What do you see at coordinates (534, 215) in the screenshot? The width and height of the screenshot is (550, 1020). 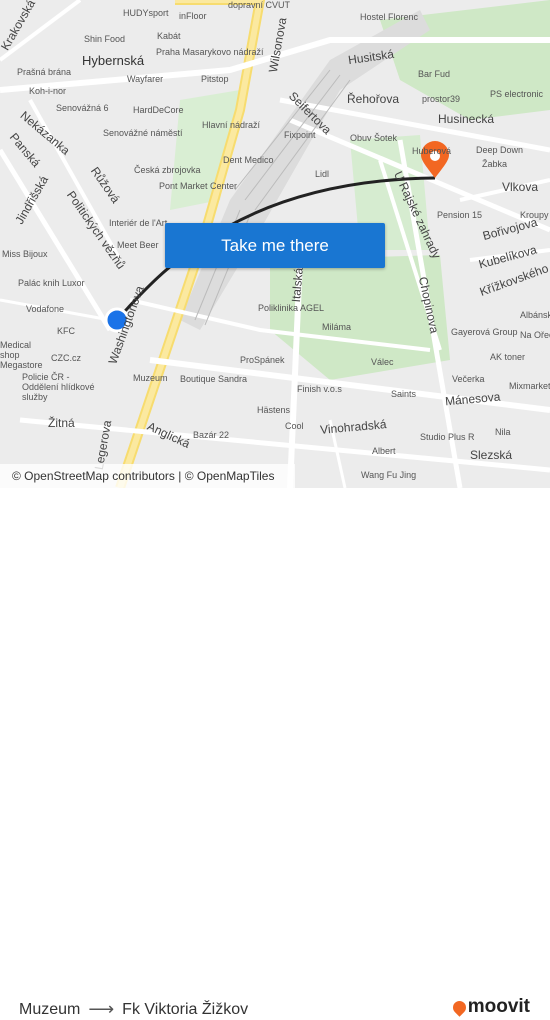 I see `map-label: Kroupy` at bounding box center [534, 215].